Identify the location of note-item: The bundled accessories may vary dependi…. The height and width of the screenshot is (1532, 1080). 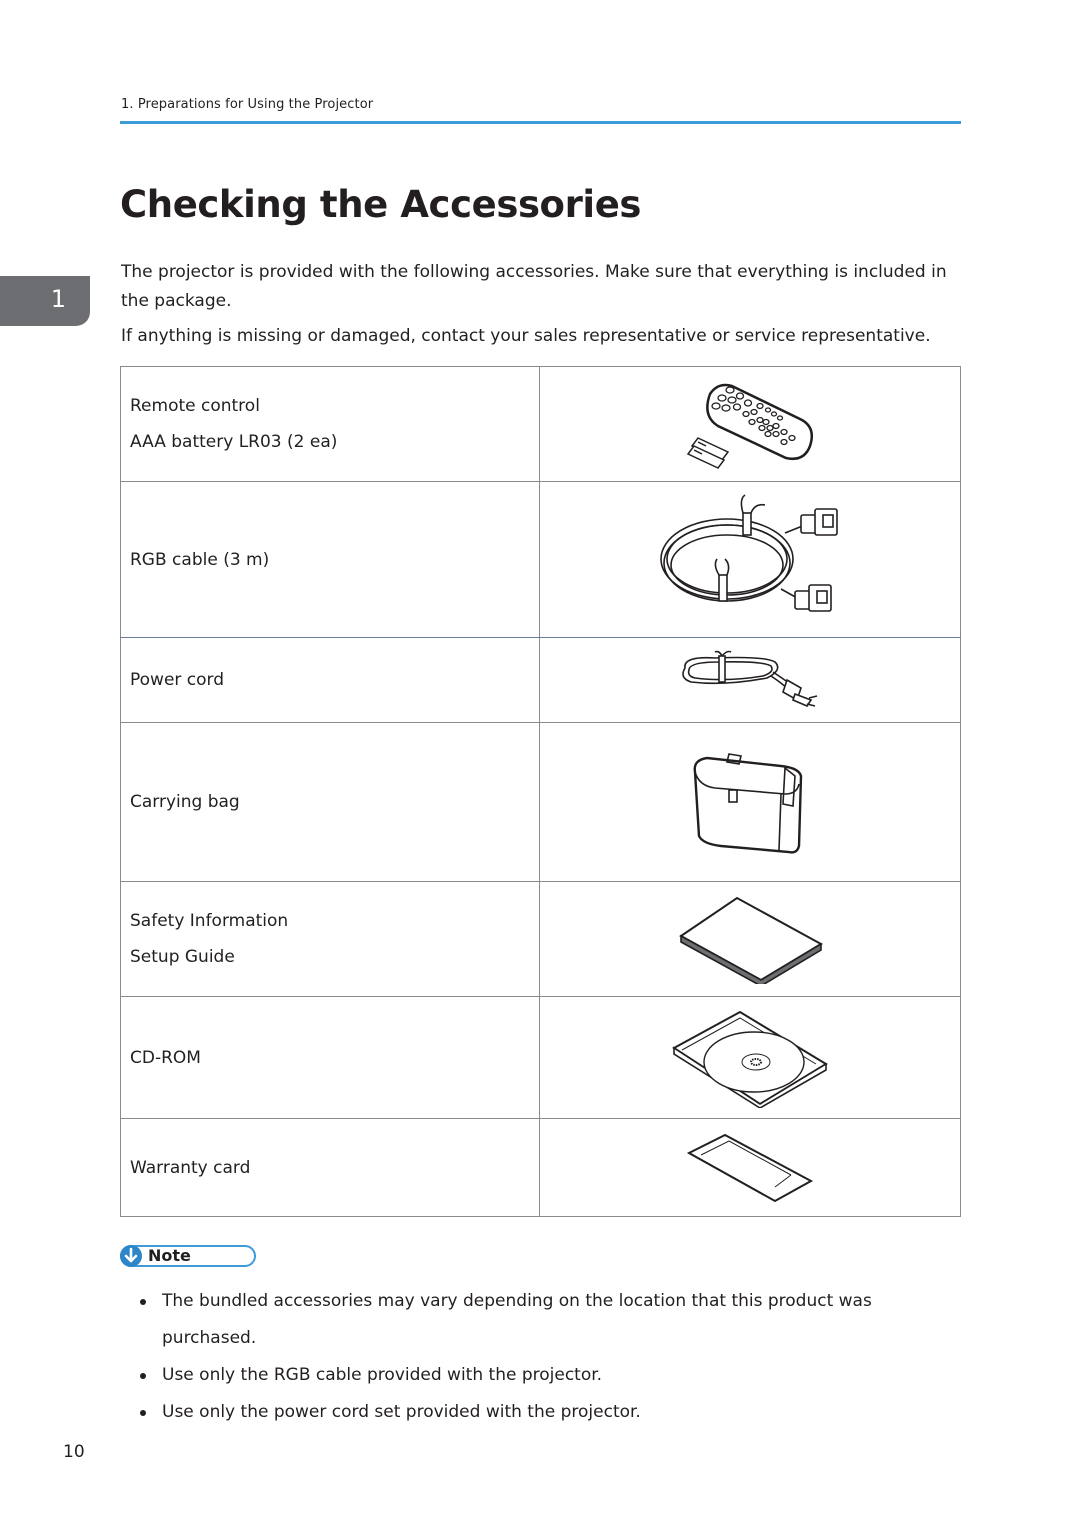
(553, 1320).